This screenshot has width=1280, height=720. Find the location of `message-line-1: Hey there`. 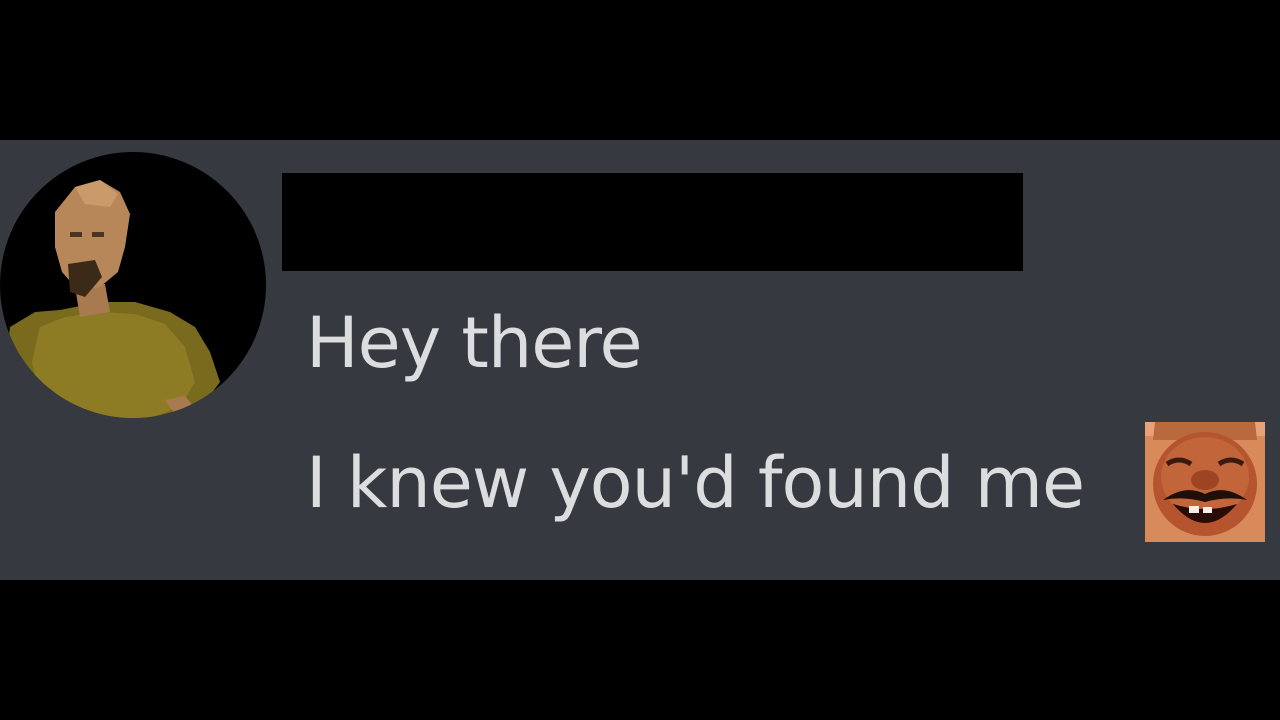

message-line-1: Hey there is located at coordinates (474, 343).